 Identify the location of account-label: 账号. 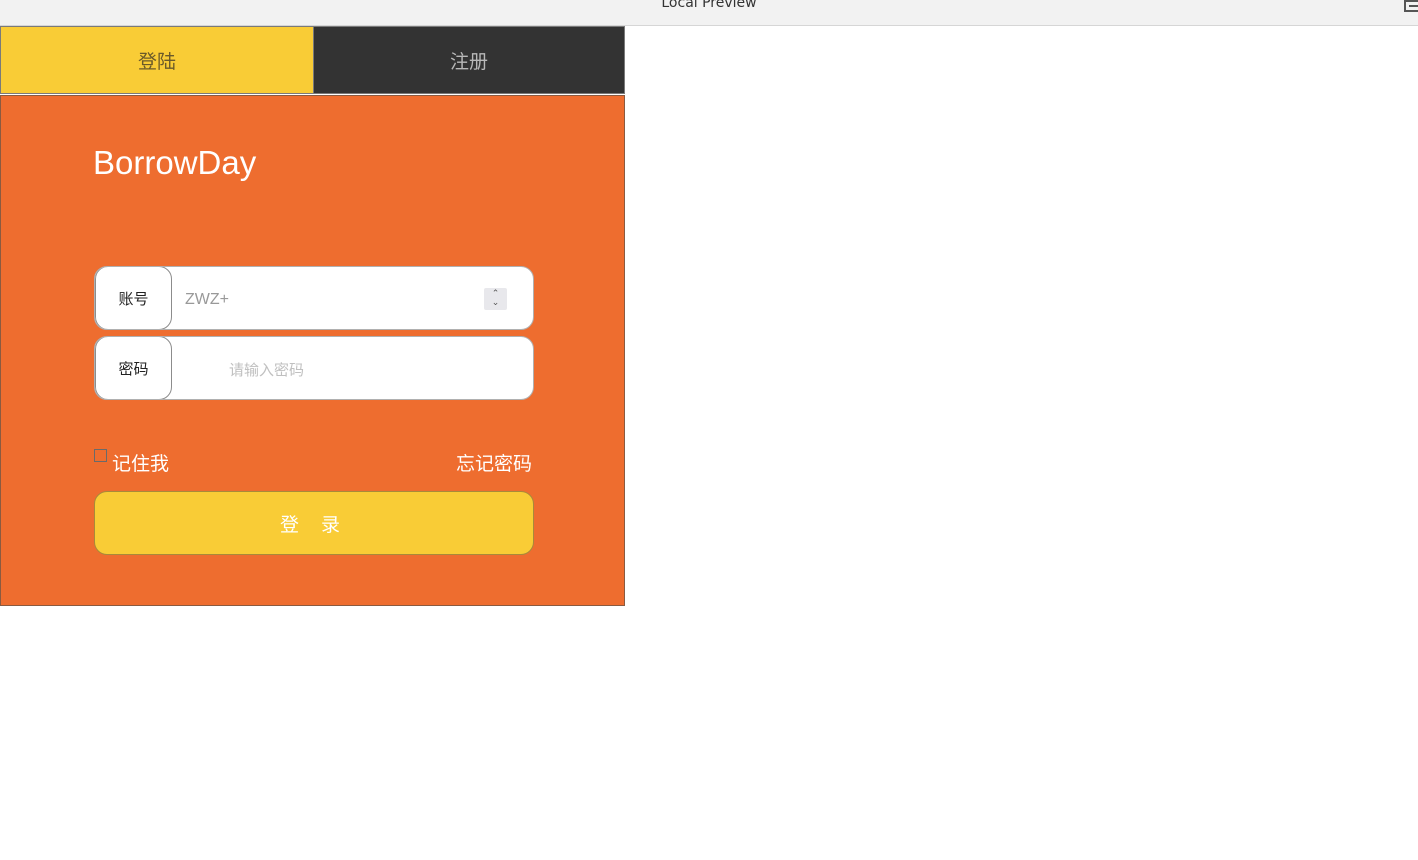
(133, 298).